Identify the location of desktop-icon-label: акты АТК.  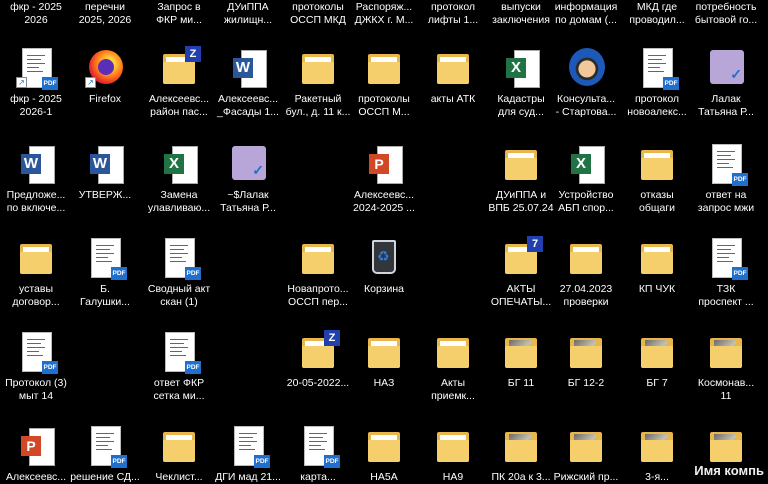
(453, 99).